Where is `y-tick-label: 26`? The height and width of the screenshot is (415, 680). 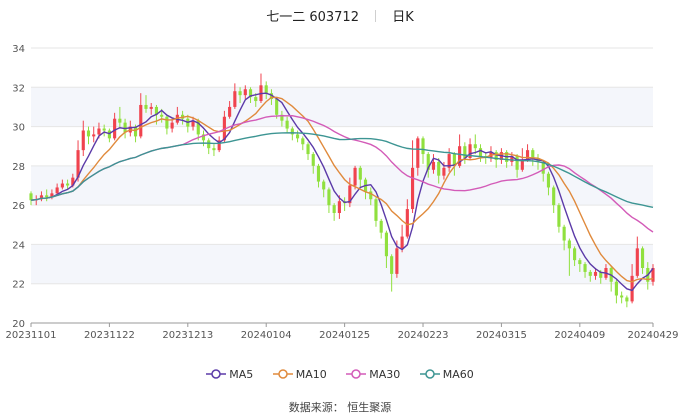 y-tick-label: 26 is located at coordinates (18, 206).